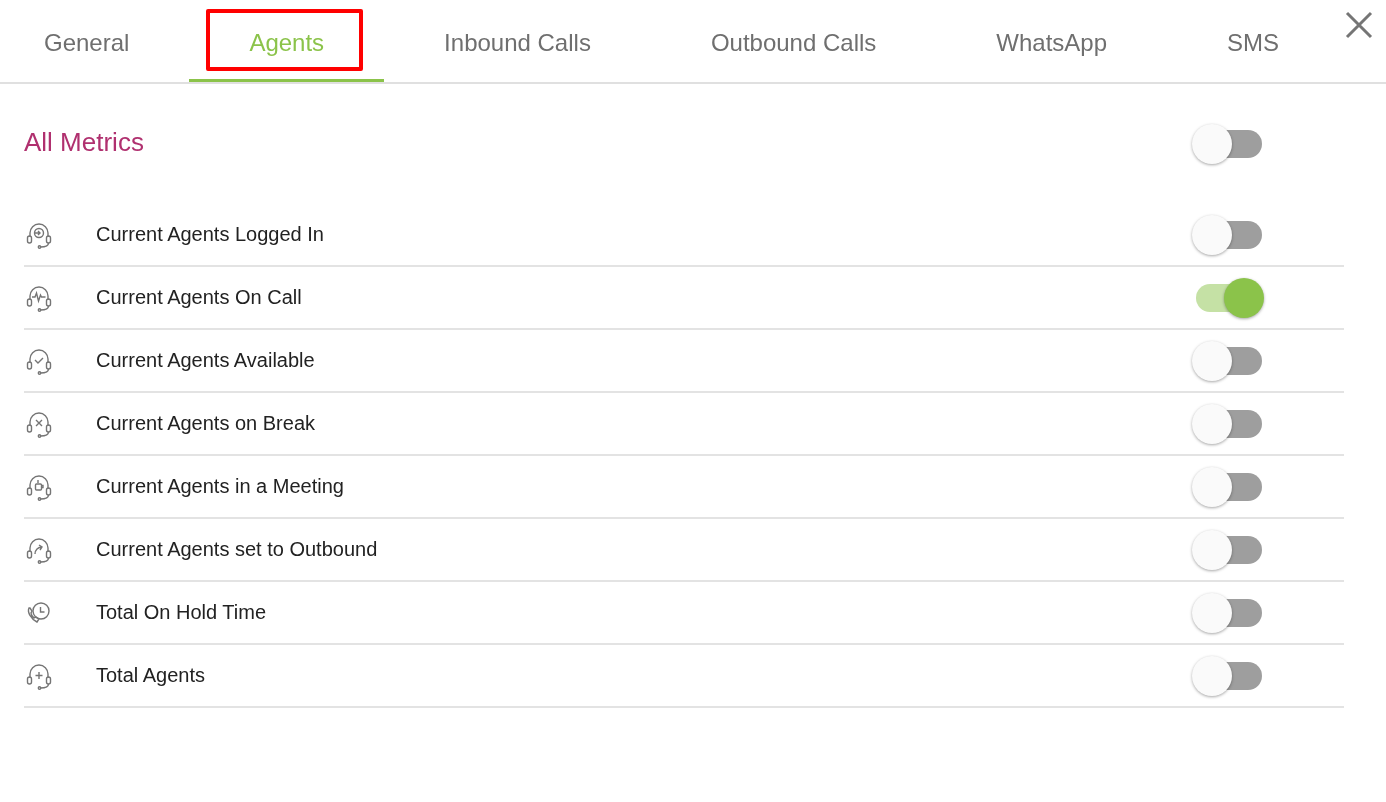  I want to click on close-icon, so click(1359, 25).